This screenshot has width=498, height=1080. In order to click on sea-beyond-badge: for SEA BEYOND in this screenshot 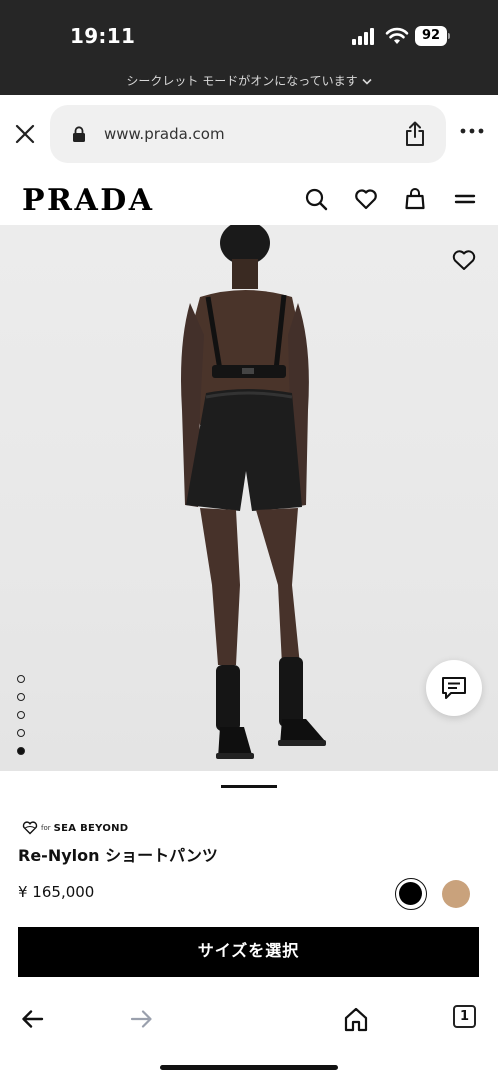, I will do `click(75, 828)`.